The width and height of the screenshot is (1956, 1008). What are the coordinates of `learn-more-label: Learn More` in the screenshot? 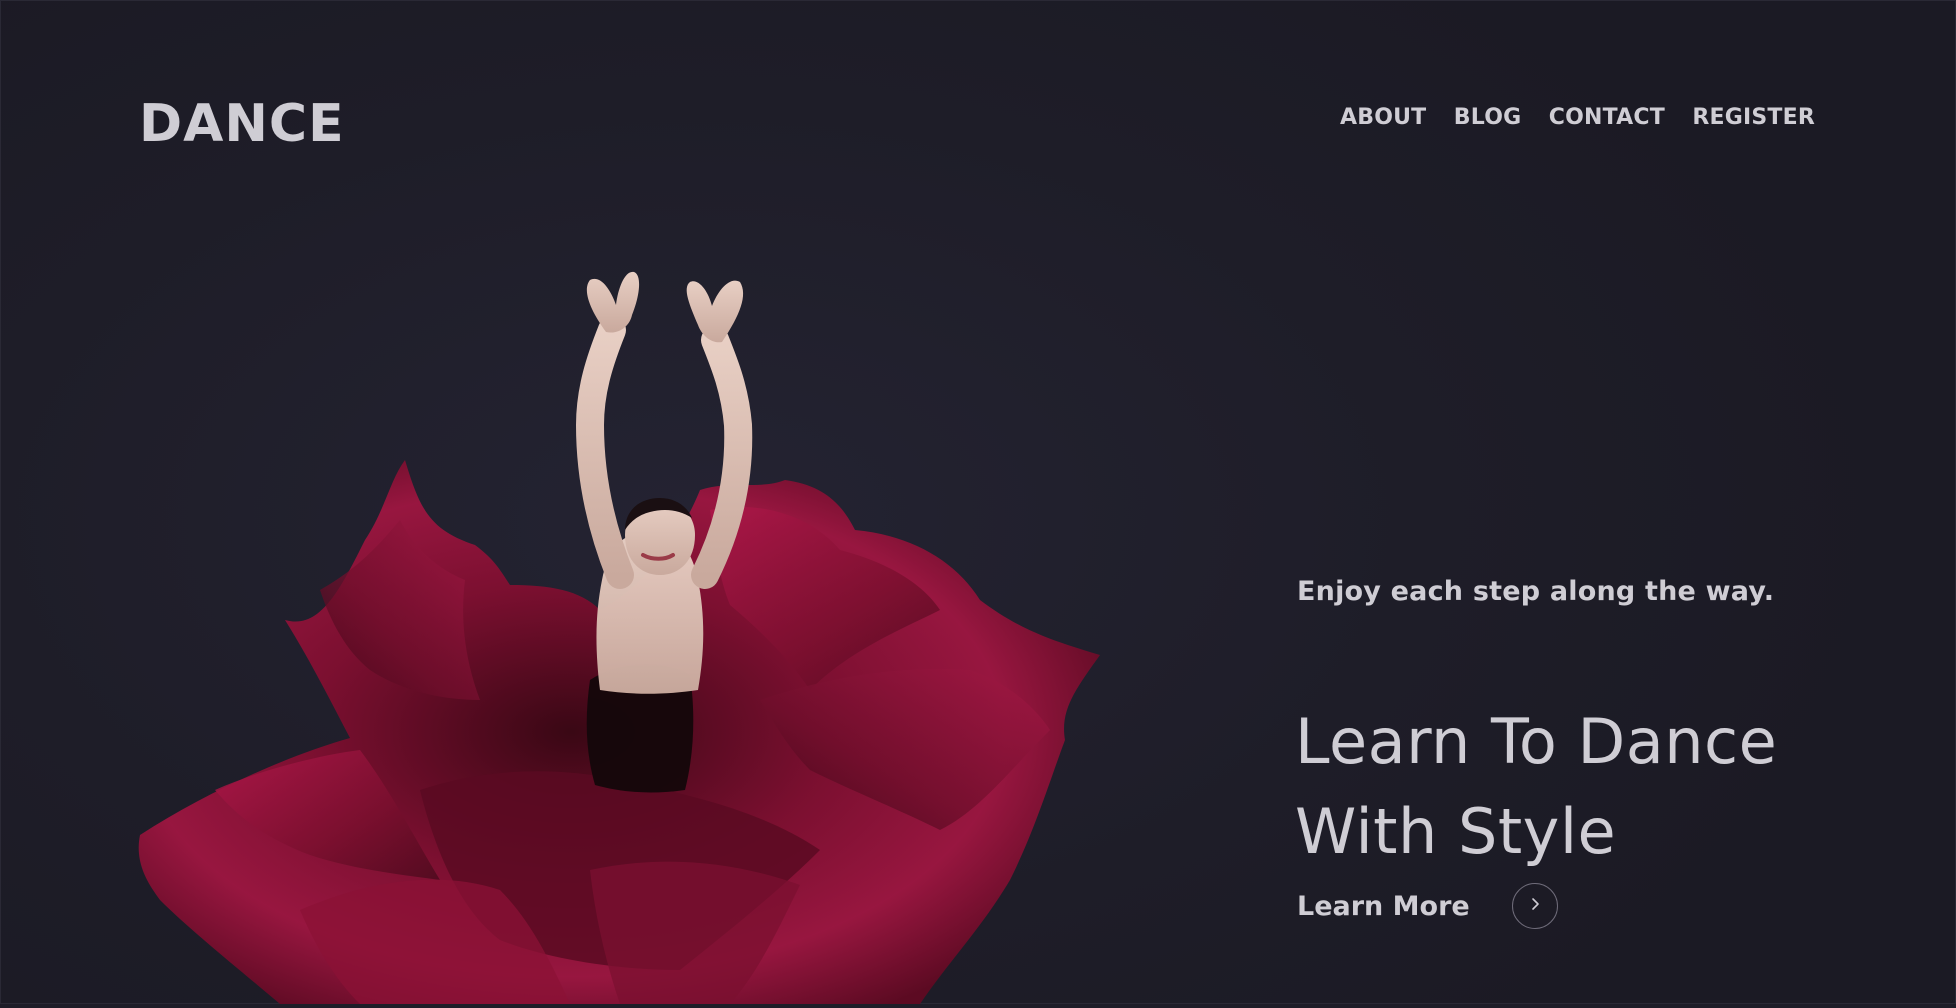 It's located at (1383, 906).